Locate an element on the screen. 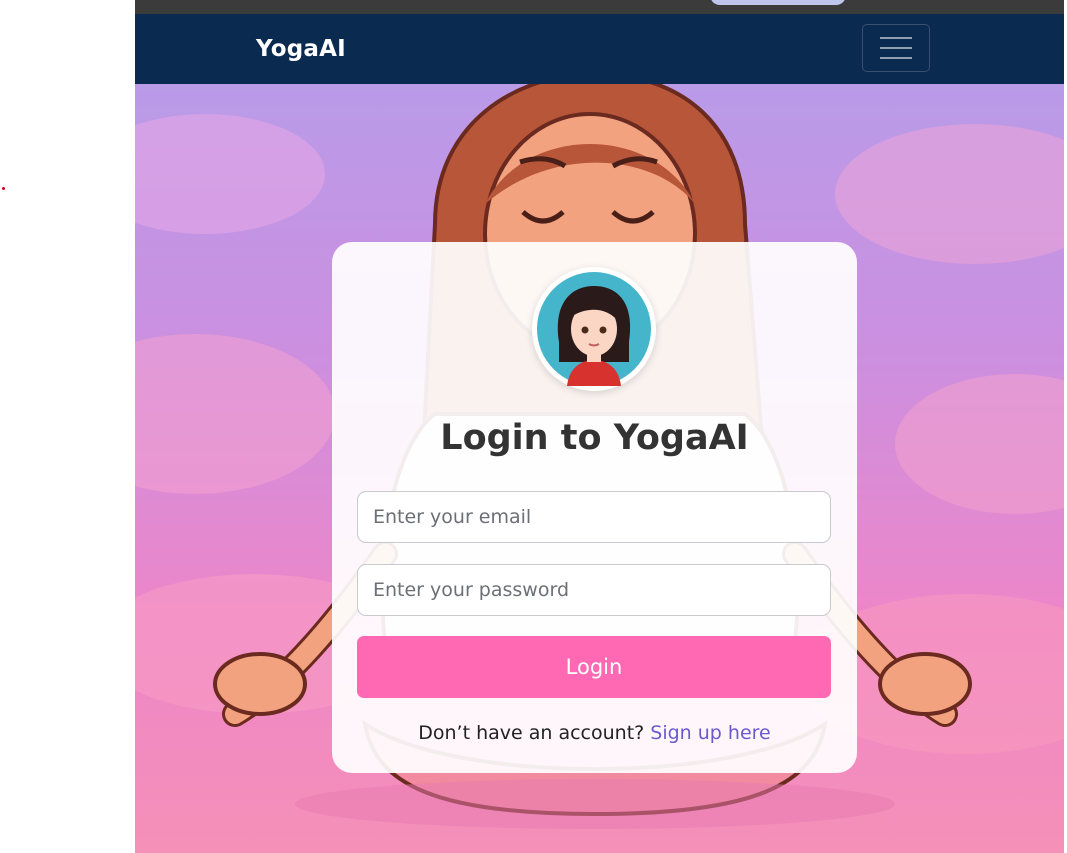 This screenshot has height=853, width=1067. signup-link: Sign up here is located at coordinates (710, 733).